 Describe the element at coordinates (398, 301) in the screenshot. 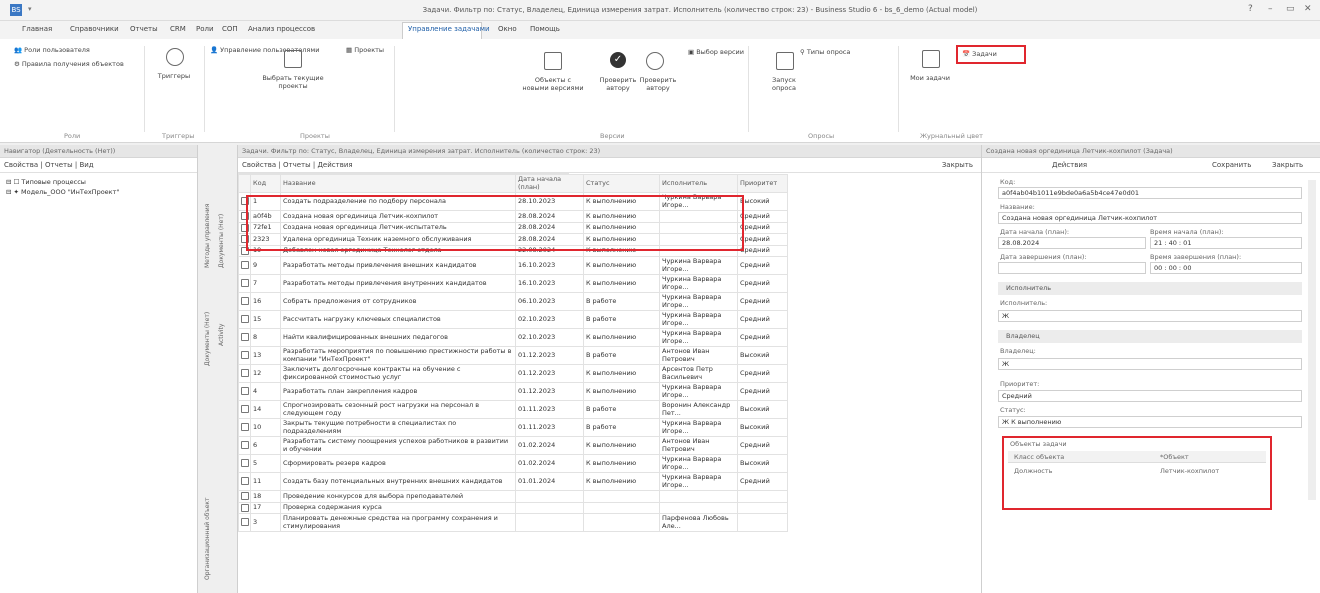

I see `cell-name: Собрать предложения от сотрудников` at that location.